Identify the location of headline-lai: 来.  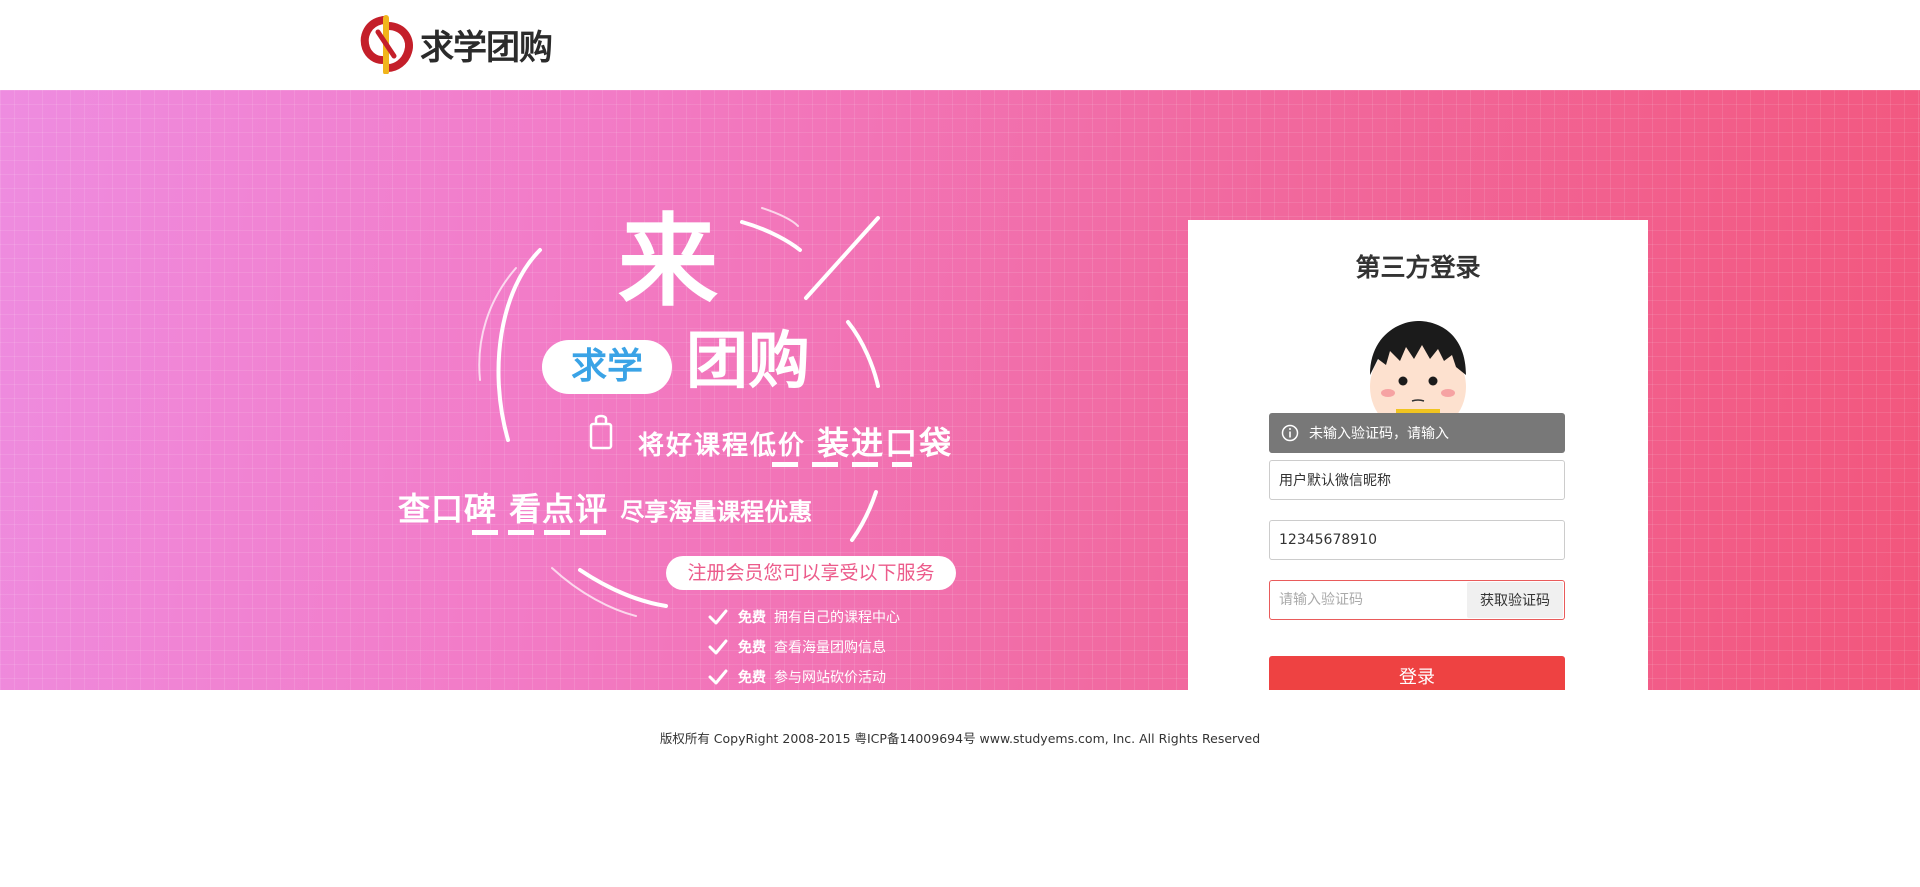
(668, 261).